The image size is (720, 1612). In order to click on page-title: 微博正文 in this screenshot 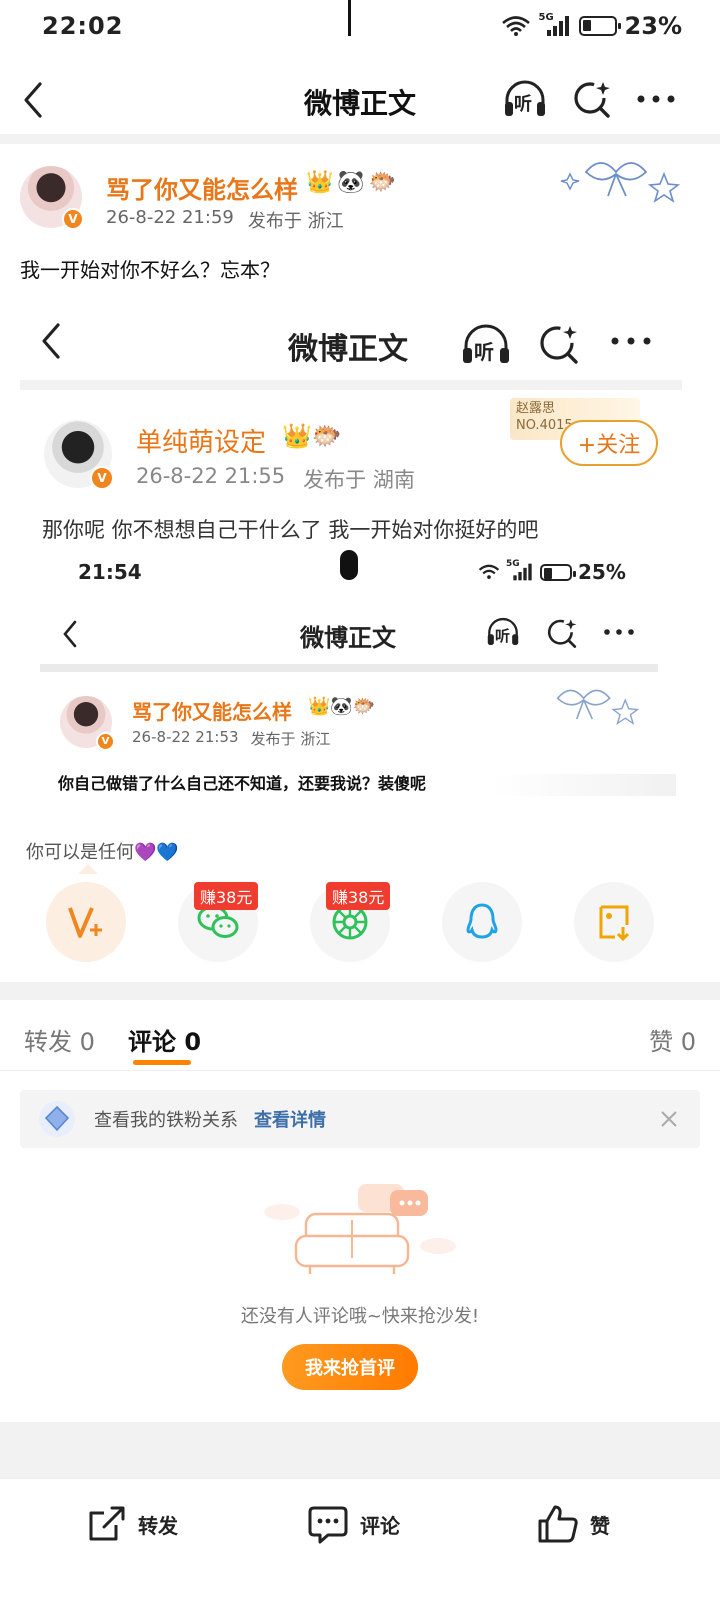, I will do `click(359, 103)`.